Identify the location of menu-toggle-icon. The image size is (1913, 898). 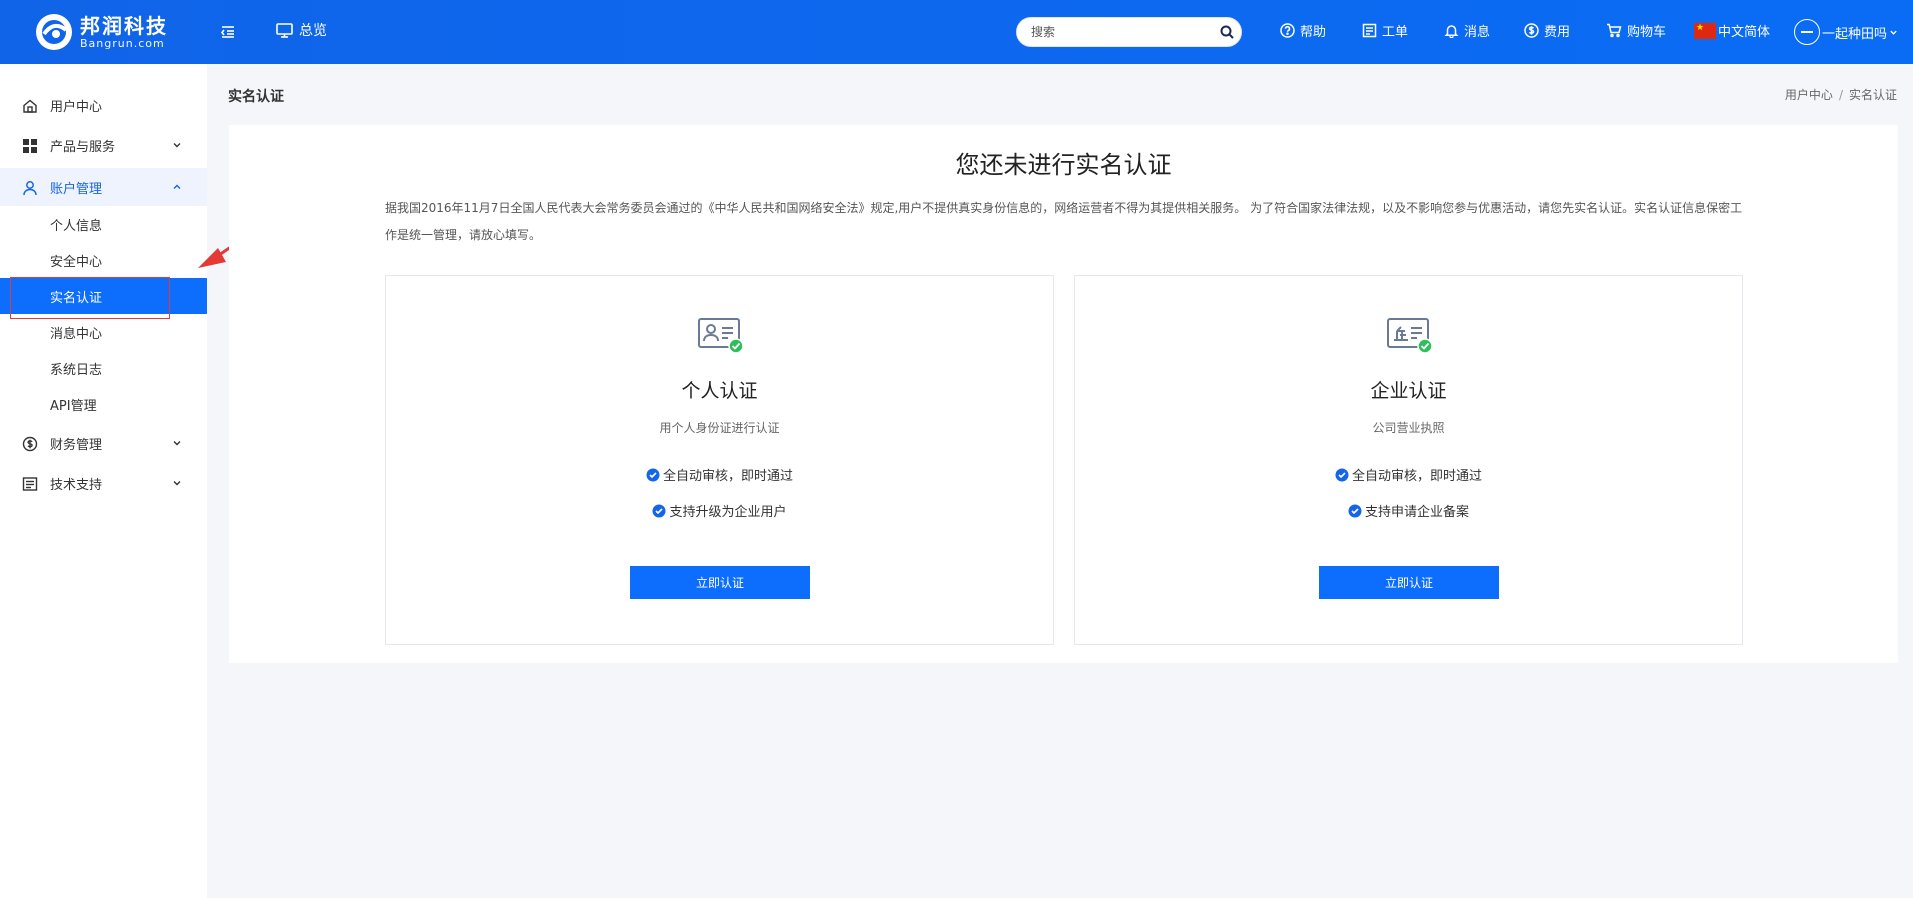
(228, 32).